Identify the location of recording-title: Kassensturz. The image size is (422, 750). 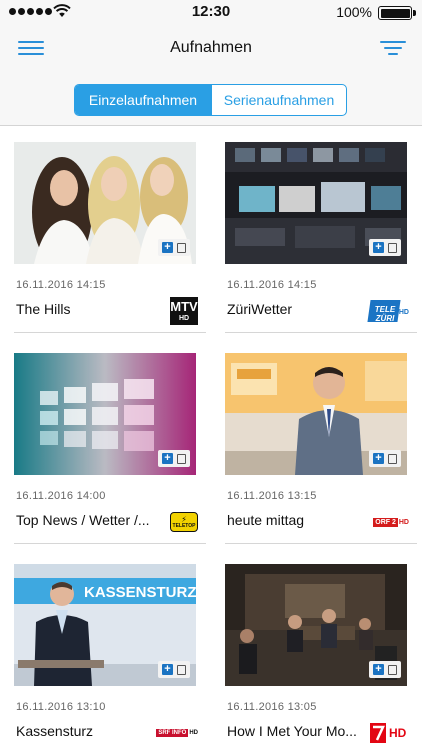
(55, 731).